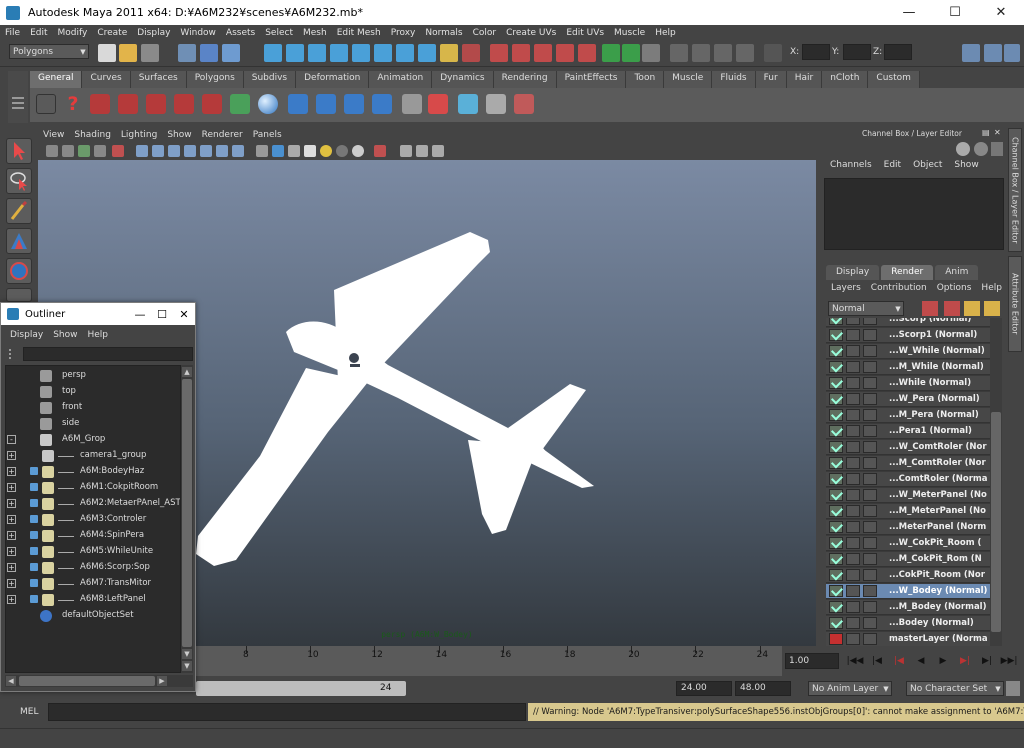 This screenshot has height=748, width=1024. What do you see at coordinates (240, 33) in the screenshot?
I see `menu-assets: Assets` at bounding box center [240, 33].